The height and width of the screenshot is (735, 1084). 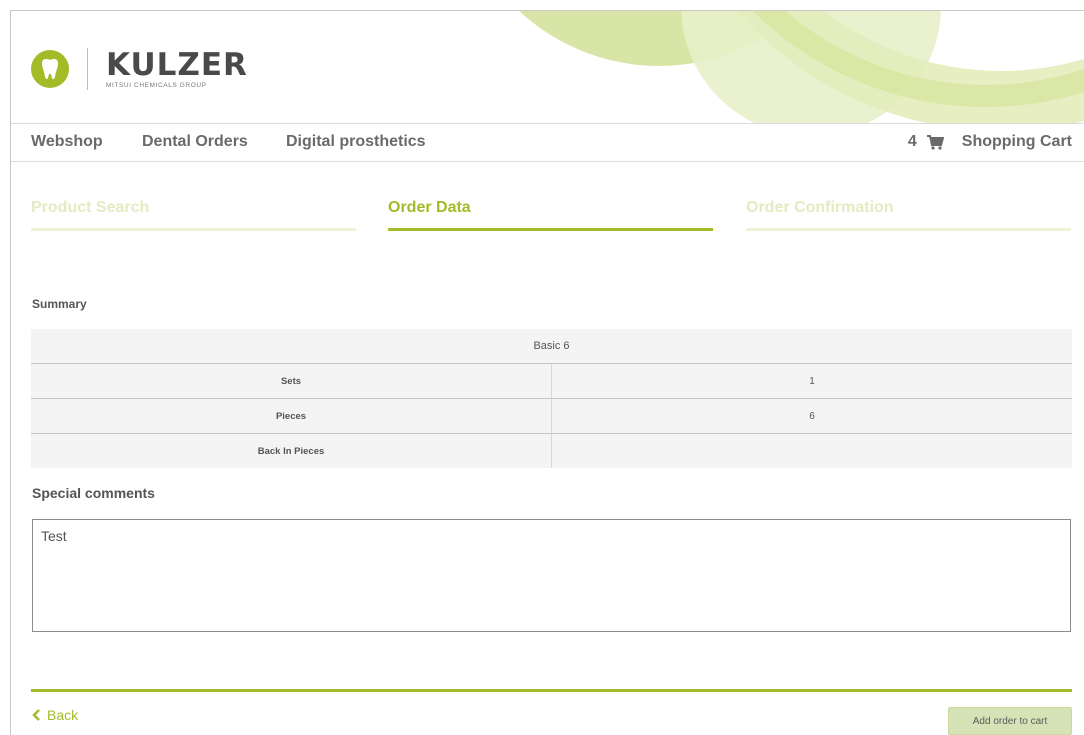 What do you see at coordinates (935, 142) in the screenshot?
I see `shopping-cart-icon` at bounding box center [935, 142].